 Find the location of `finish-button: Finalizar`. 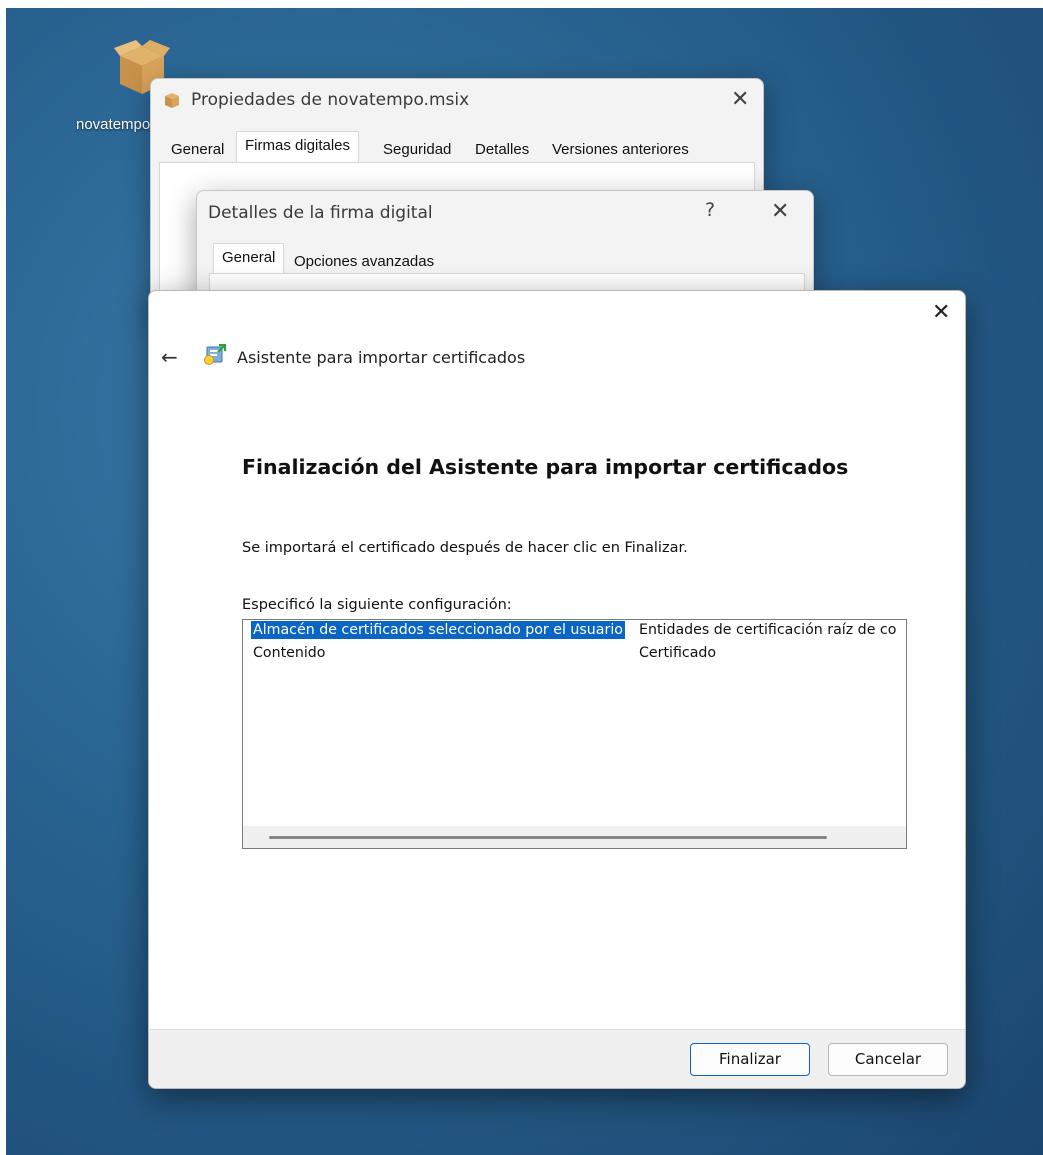

finish-button: Finalizar is located at coordinates (750, 1059).